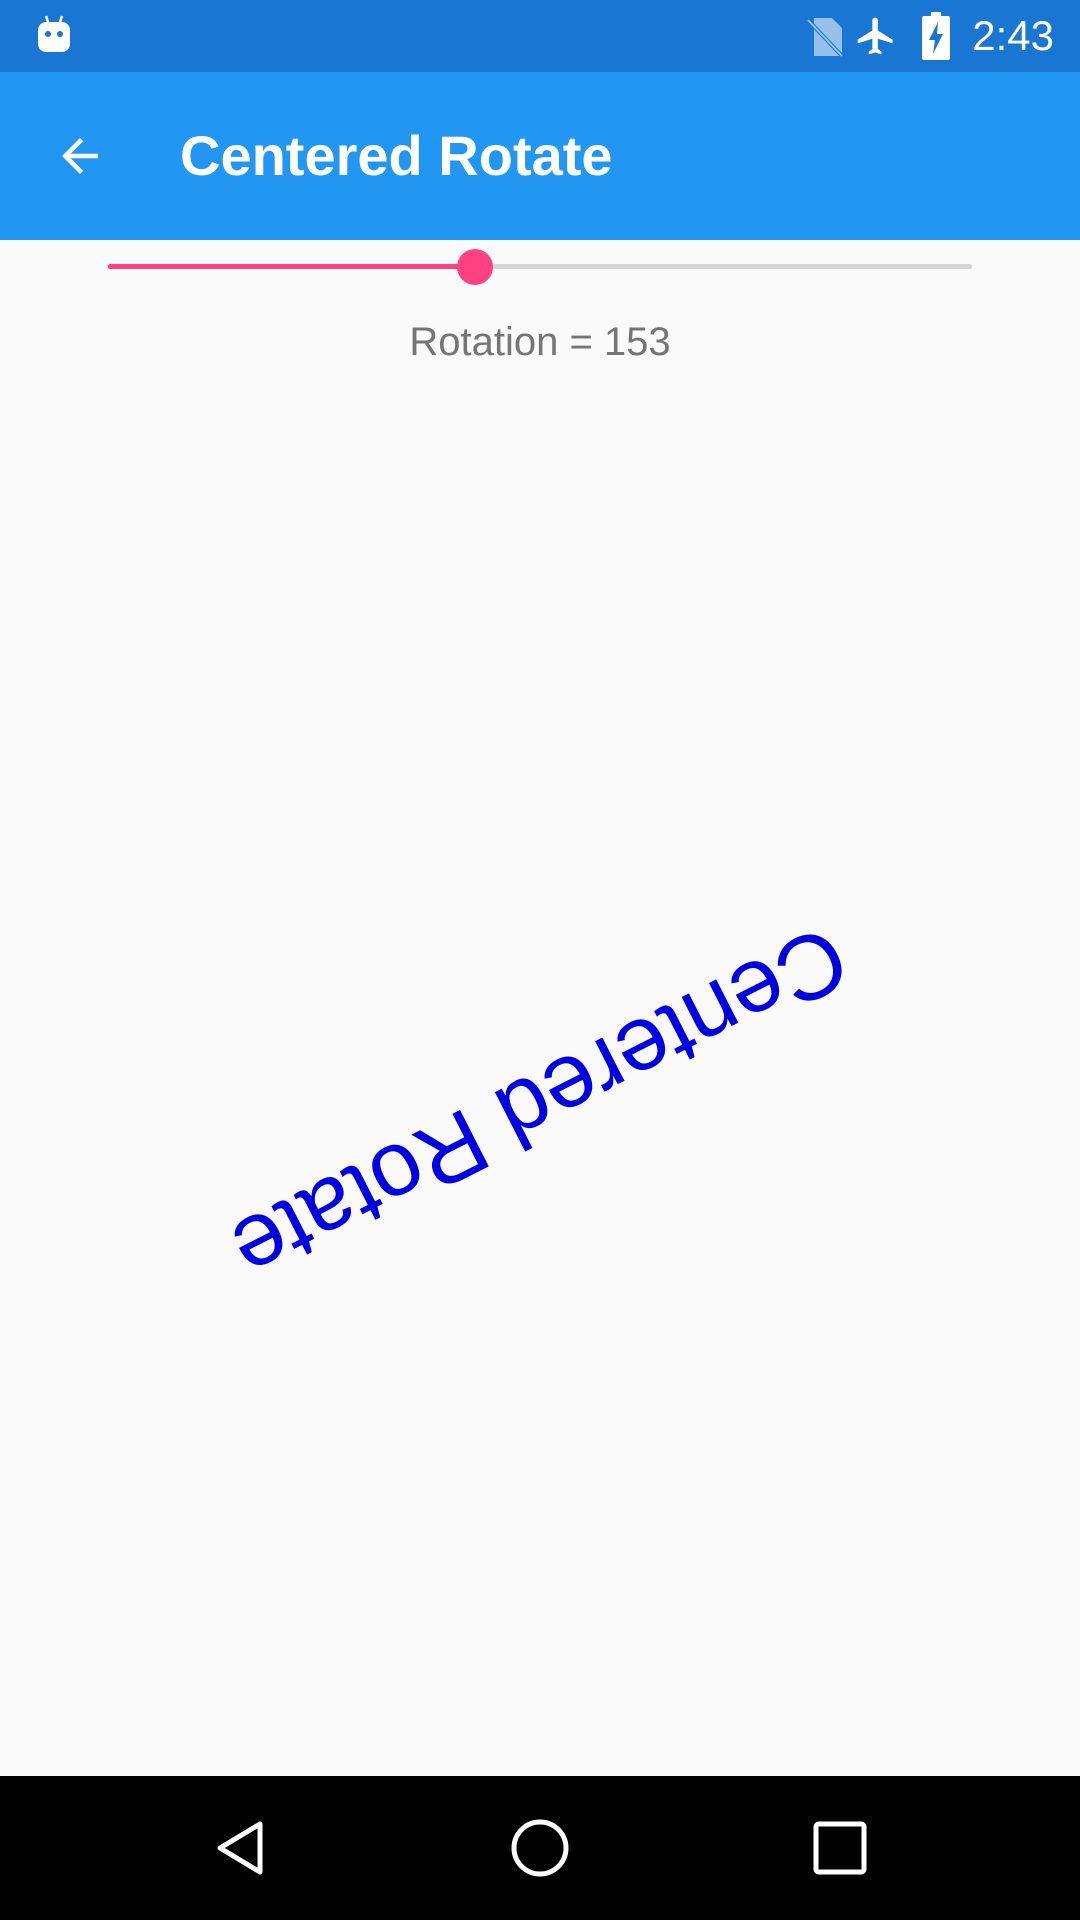  Describe the element at coordinates (540, 342) in the screenshot. I see `rotation-value-label: Rotation = 153` at that location.